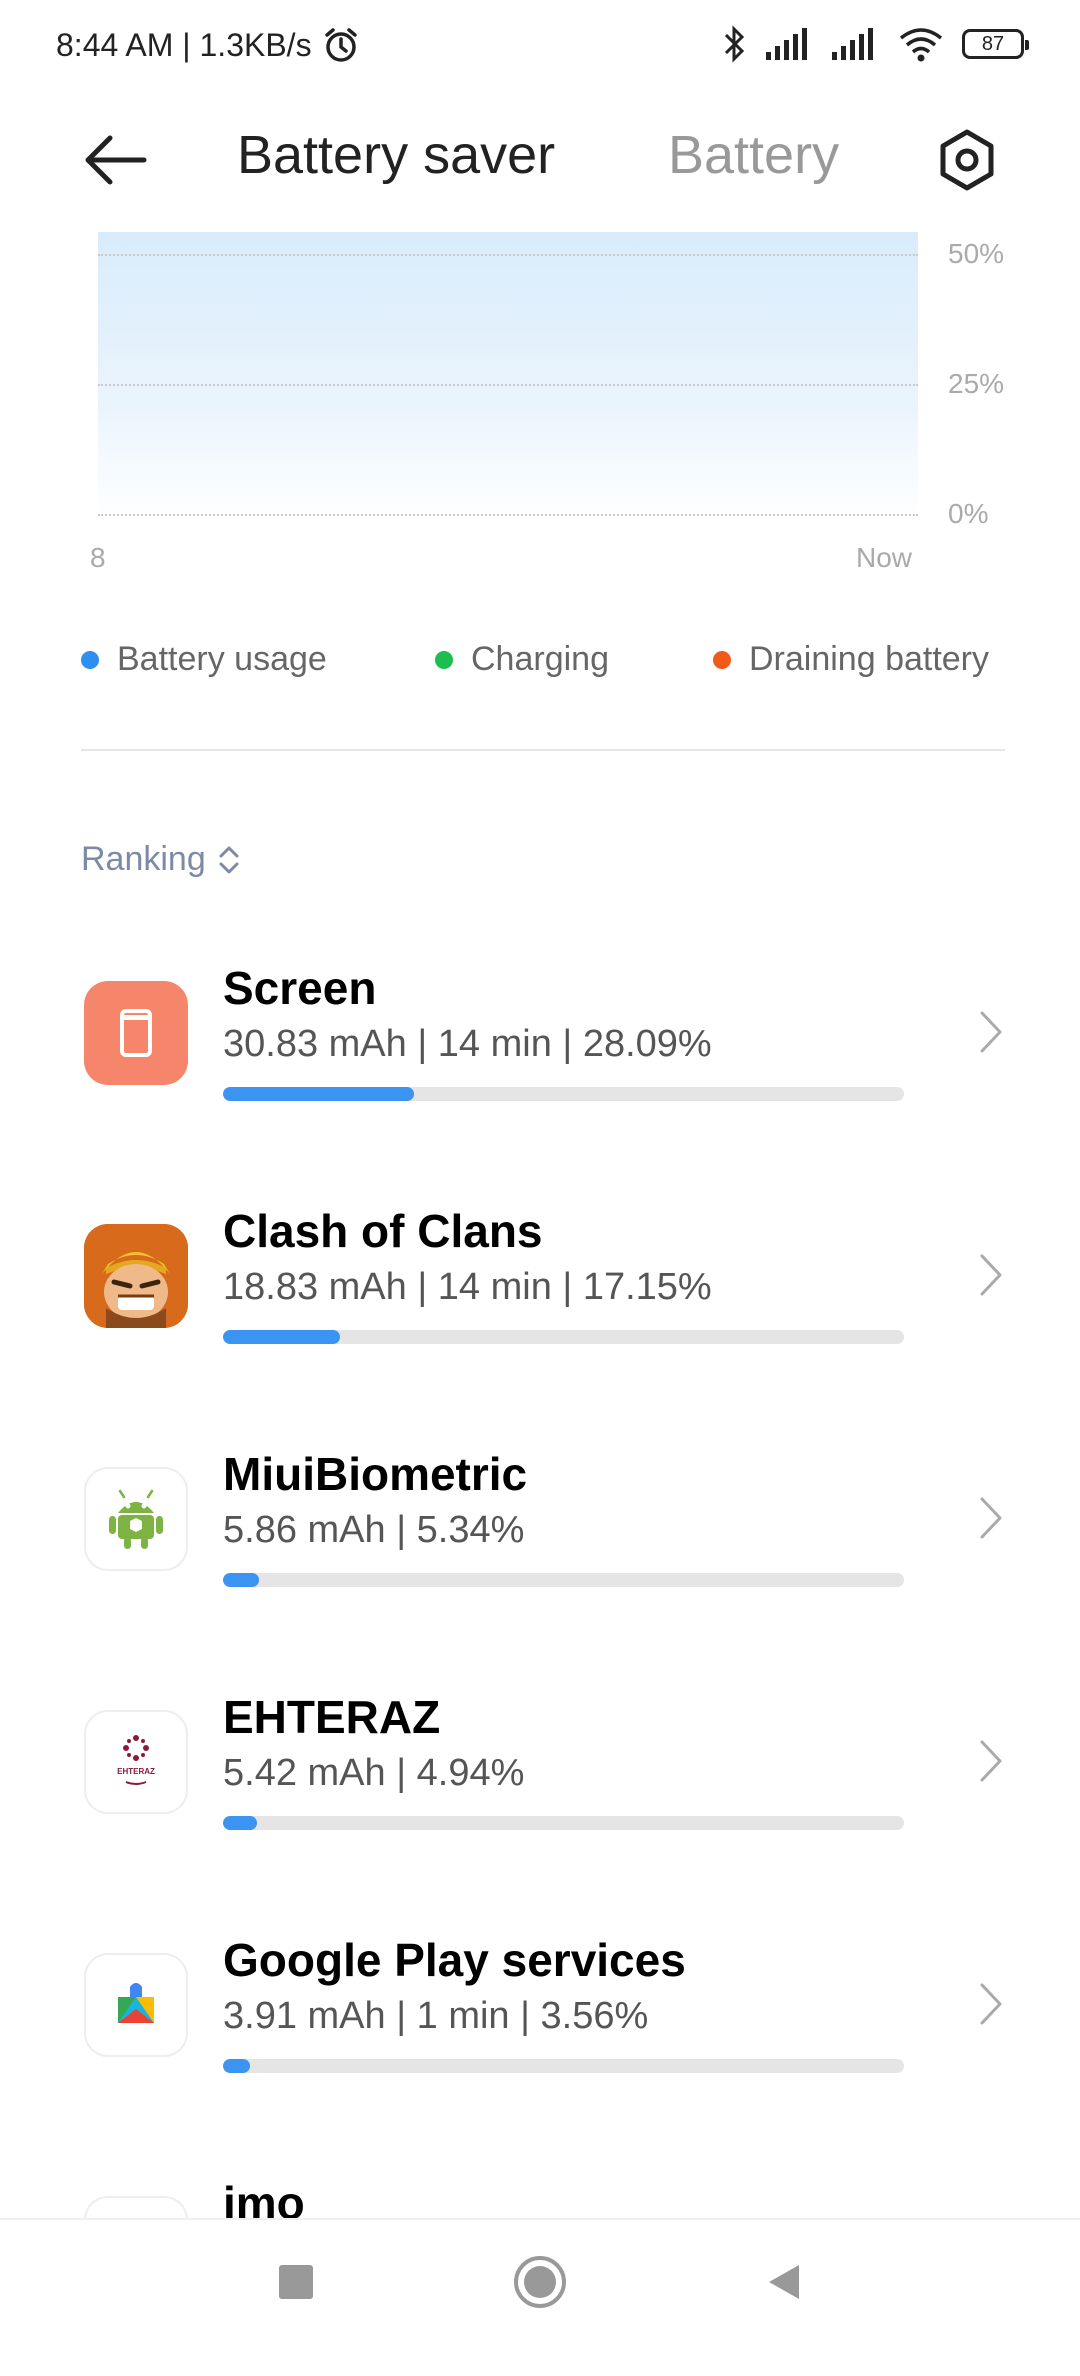 Image resolution: width=1080 pixels, height=2376 pixels. Describe the element at coordinates (467, 1287) in the screenshot. I see `app-usage-stats: 18.83 mAh | 14 min | 17.15%` at that location.